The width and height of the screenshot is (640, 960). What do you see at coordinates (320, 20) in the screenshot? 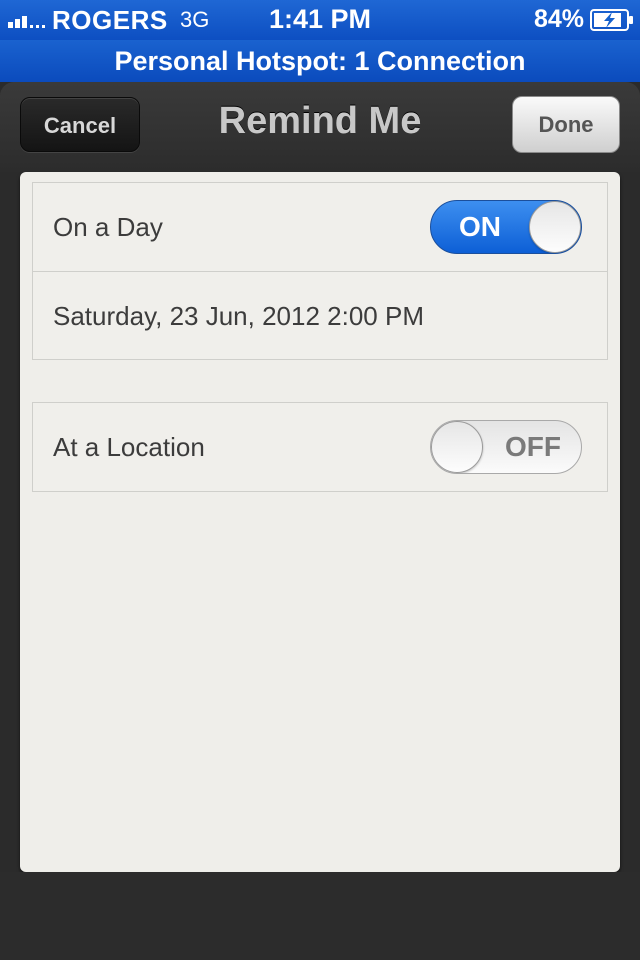
I see `status-bar: ROGERS 3G 1:41 PM 84%` at bounding box center [320, 20].